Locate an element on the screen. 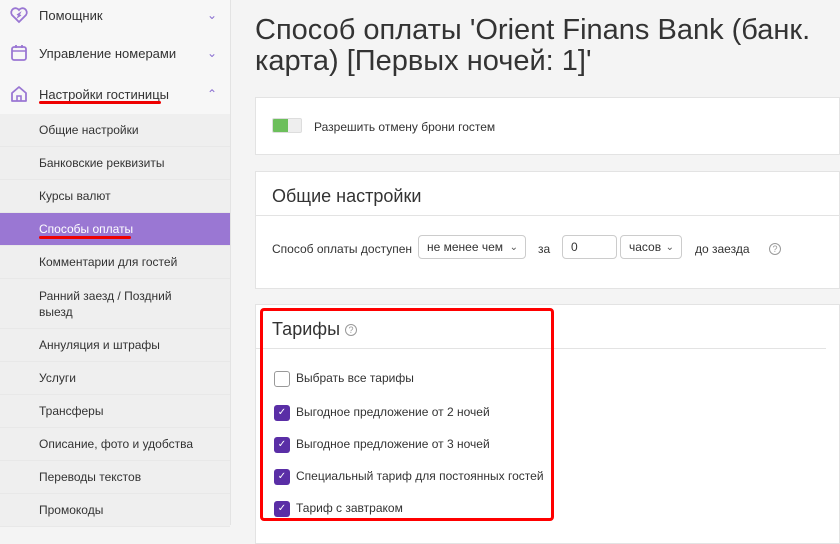 Image resolution: width=840 pixels, height=544 pixels. home-icon is located at coordinates (19, 94).